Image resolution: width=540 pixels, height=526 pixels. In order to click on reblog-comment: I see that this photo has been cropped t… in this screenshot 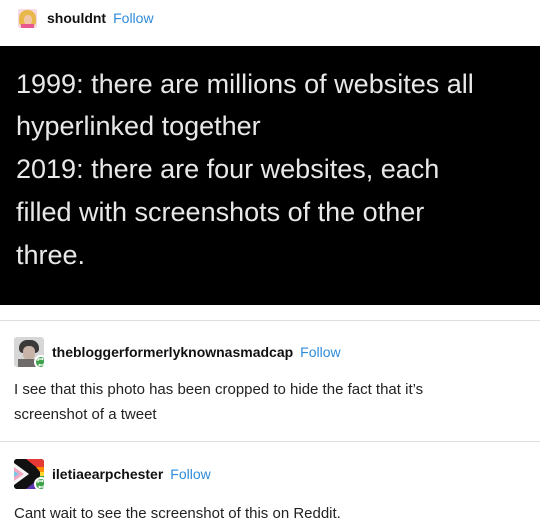, I will do `click(218, 402)`.